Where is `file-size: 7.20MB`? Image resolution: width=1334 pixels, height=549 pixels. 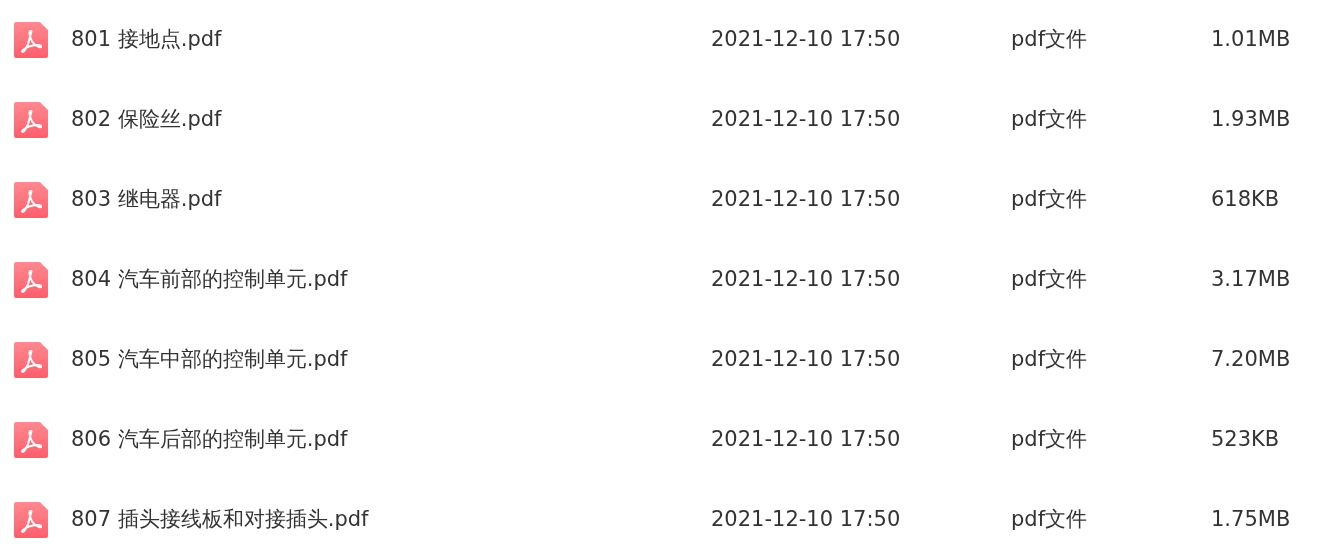
file-size: 7.20MB is located at coordinates (1251, 360).